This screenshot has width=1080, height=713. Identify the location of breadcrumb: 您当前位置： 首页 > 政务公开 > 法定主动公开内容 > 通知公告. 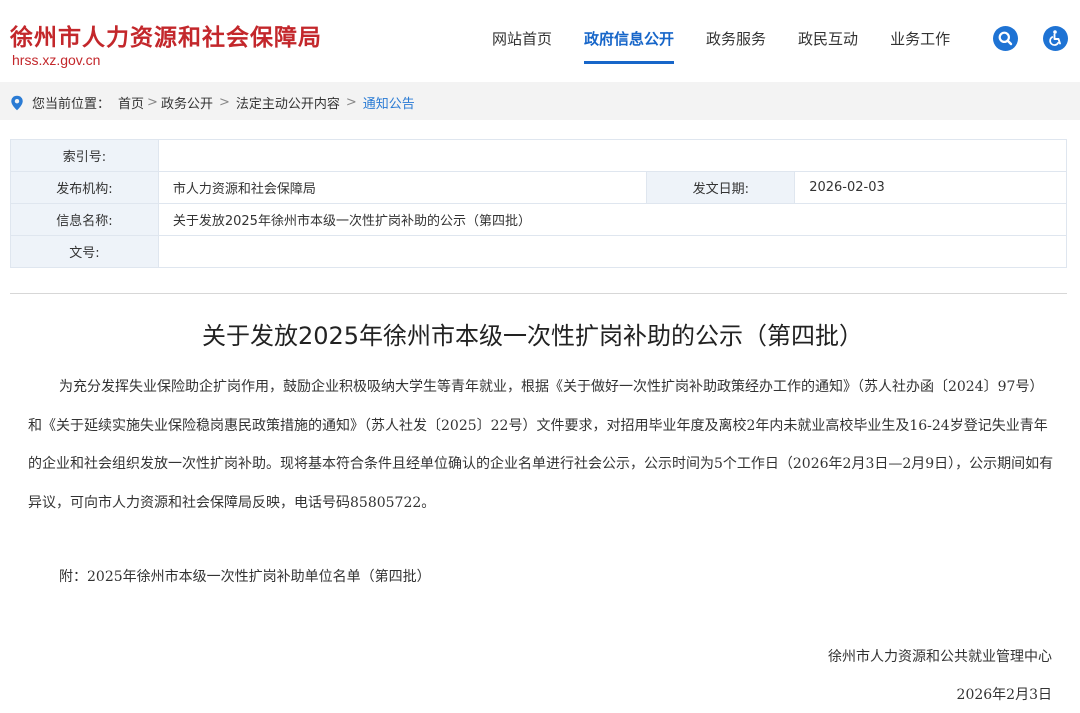
(540, 101).